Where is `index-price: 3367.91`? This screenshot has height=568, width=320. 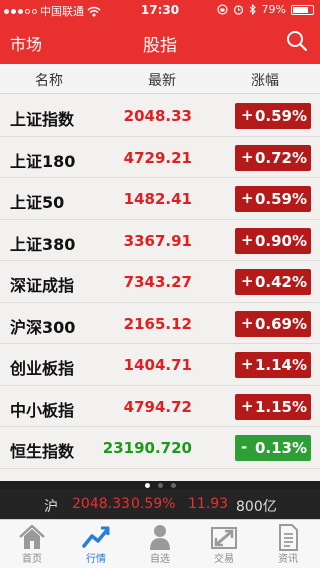
index-price: 3367.91 is located at coordinates (157, 240).